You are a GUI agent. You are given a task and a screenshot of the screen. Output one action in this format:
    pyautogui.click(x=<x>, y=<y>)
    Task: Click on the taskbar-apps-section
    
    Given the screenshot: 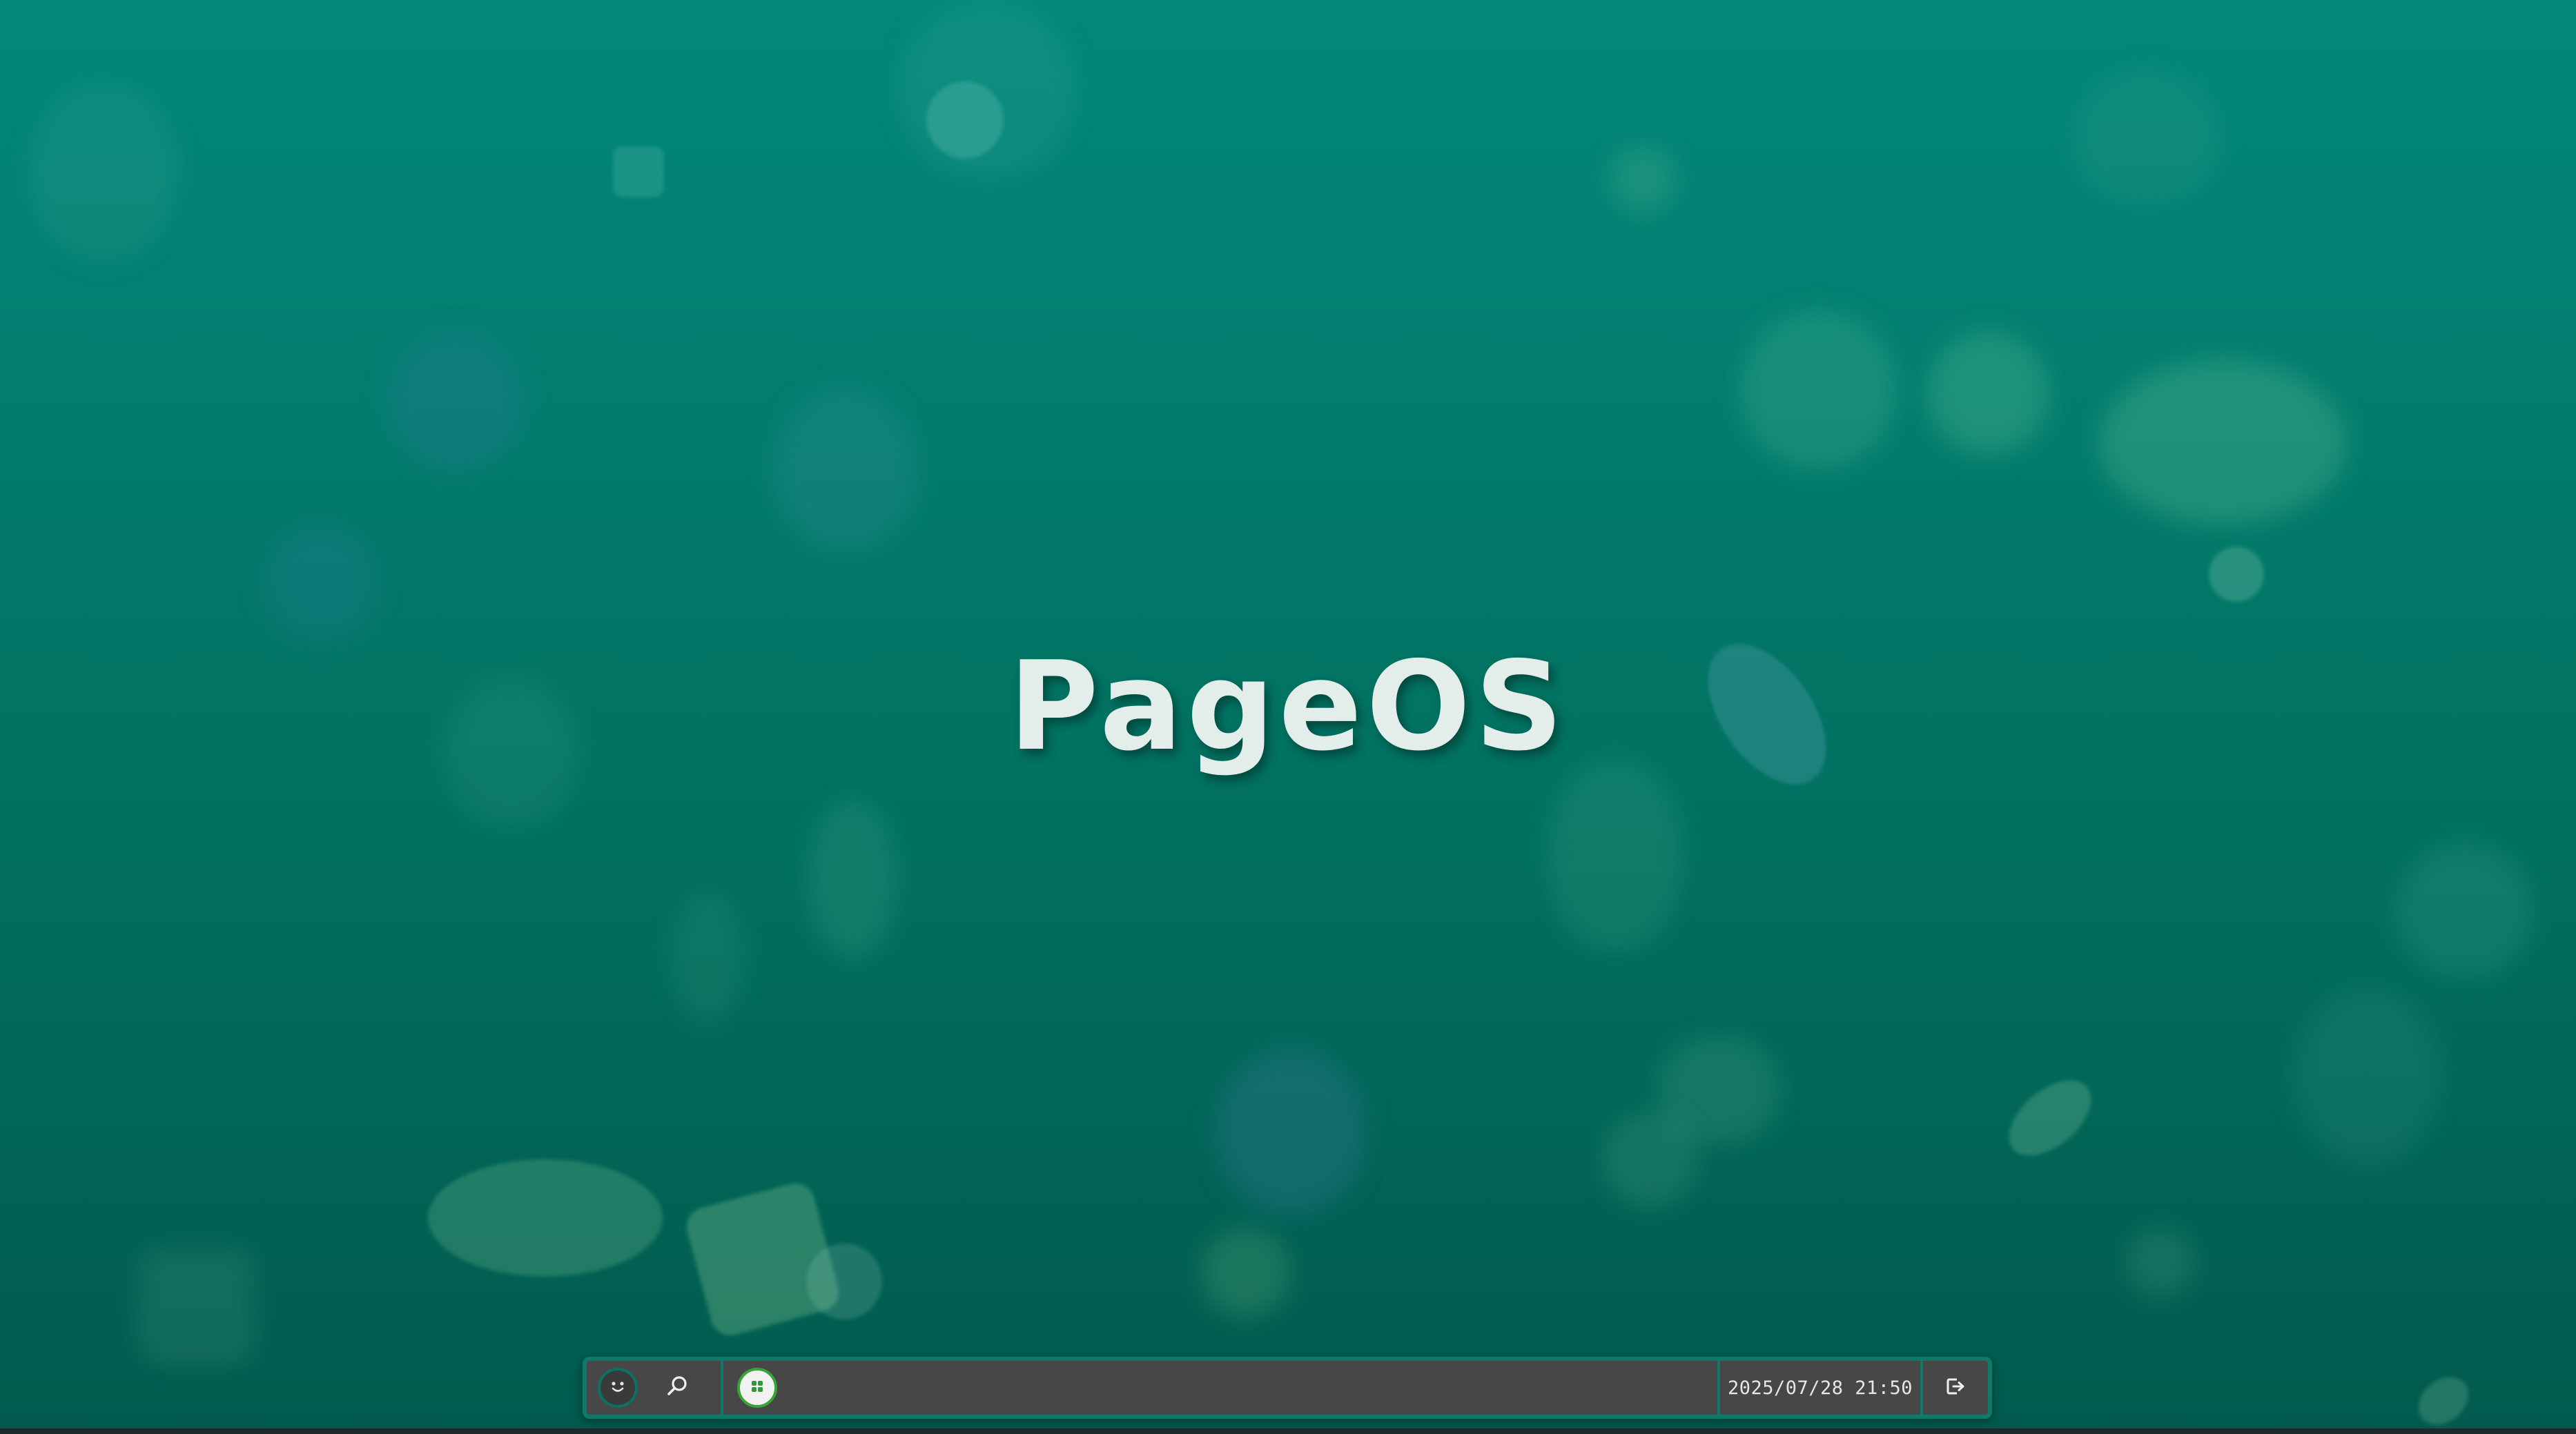 What is the action you would take?
    pyautogui.click(x=1220, y=1388)
    